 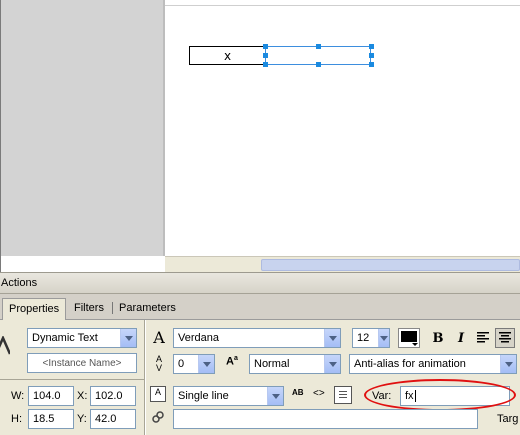 What do you see at coordinates (300, 396) in the screenshot?
I see `selectable-text-icon: AB` at bounding box center [300, 396].